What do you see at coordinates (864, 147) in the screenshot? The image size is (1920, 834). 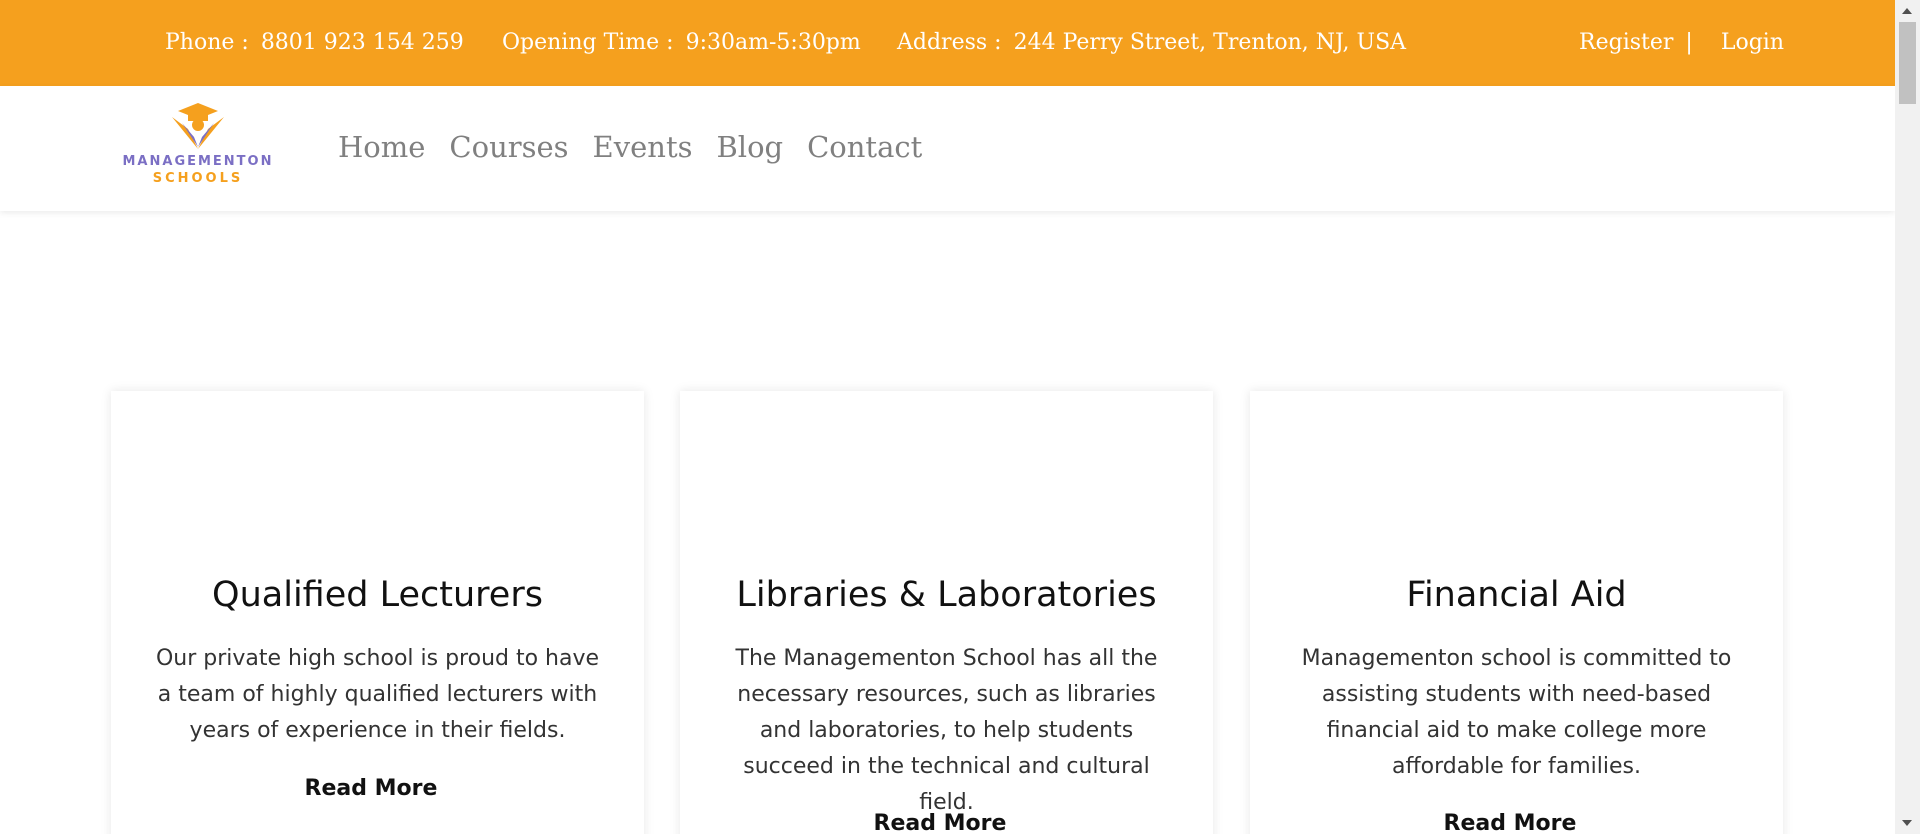 I see `nav-contact: Contact` at bounding box center [864, 147].